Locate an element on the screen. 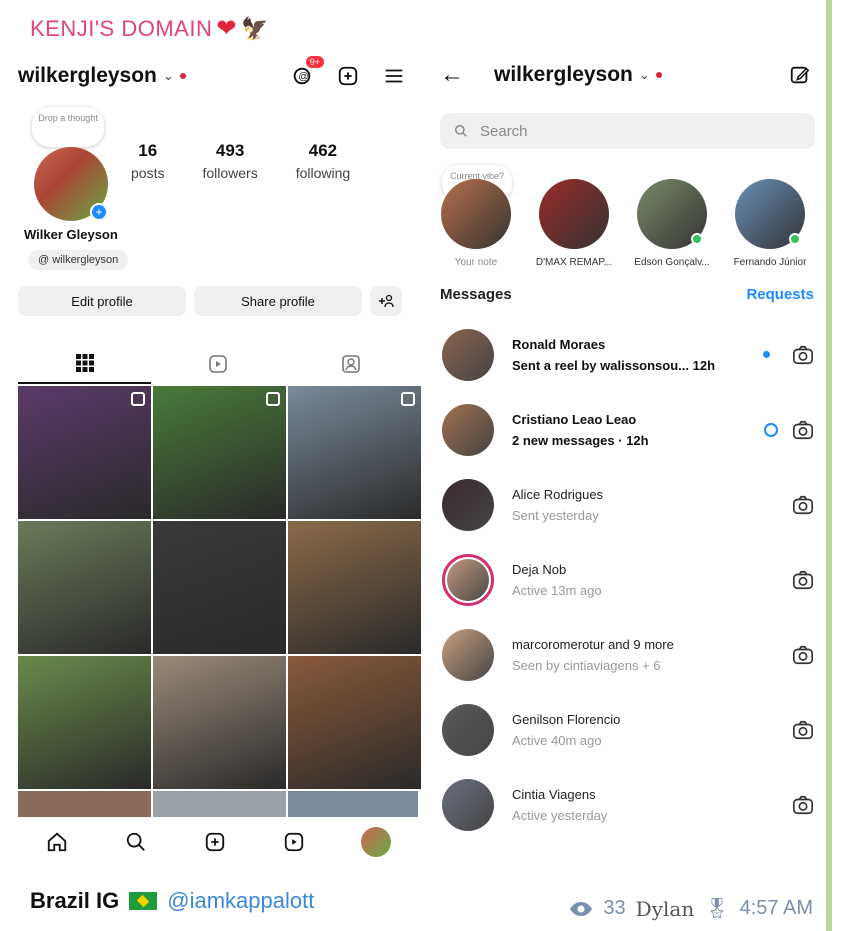 The width and height of the screenshot is (843, 931). unread-dot is located at coordinates (766, 354).